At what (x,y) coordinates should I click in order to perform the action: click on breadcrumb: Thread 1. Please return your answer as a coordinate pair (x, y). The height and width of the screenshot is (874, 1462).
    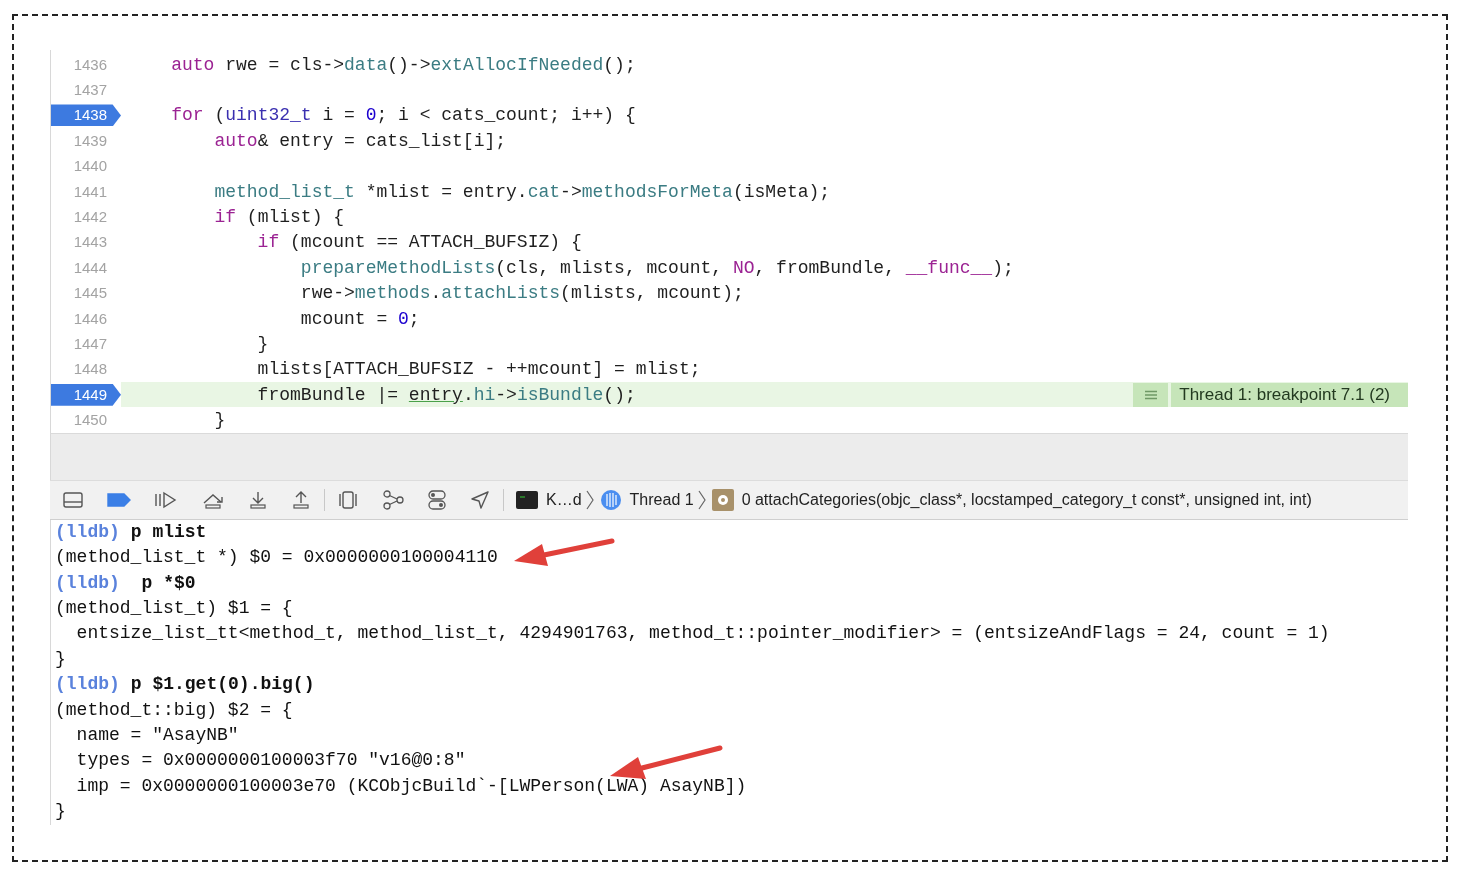
    Looking at the image, I should click on (646, 499).